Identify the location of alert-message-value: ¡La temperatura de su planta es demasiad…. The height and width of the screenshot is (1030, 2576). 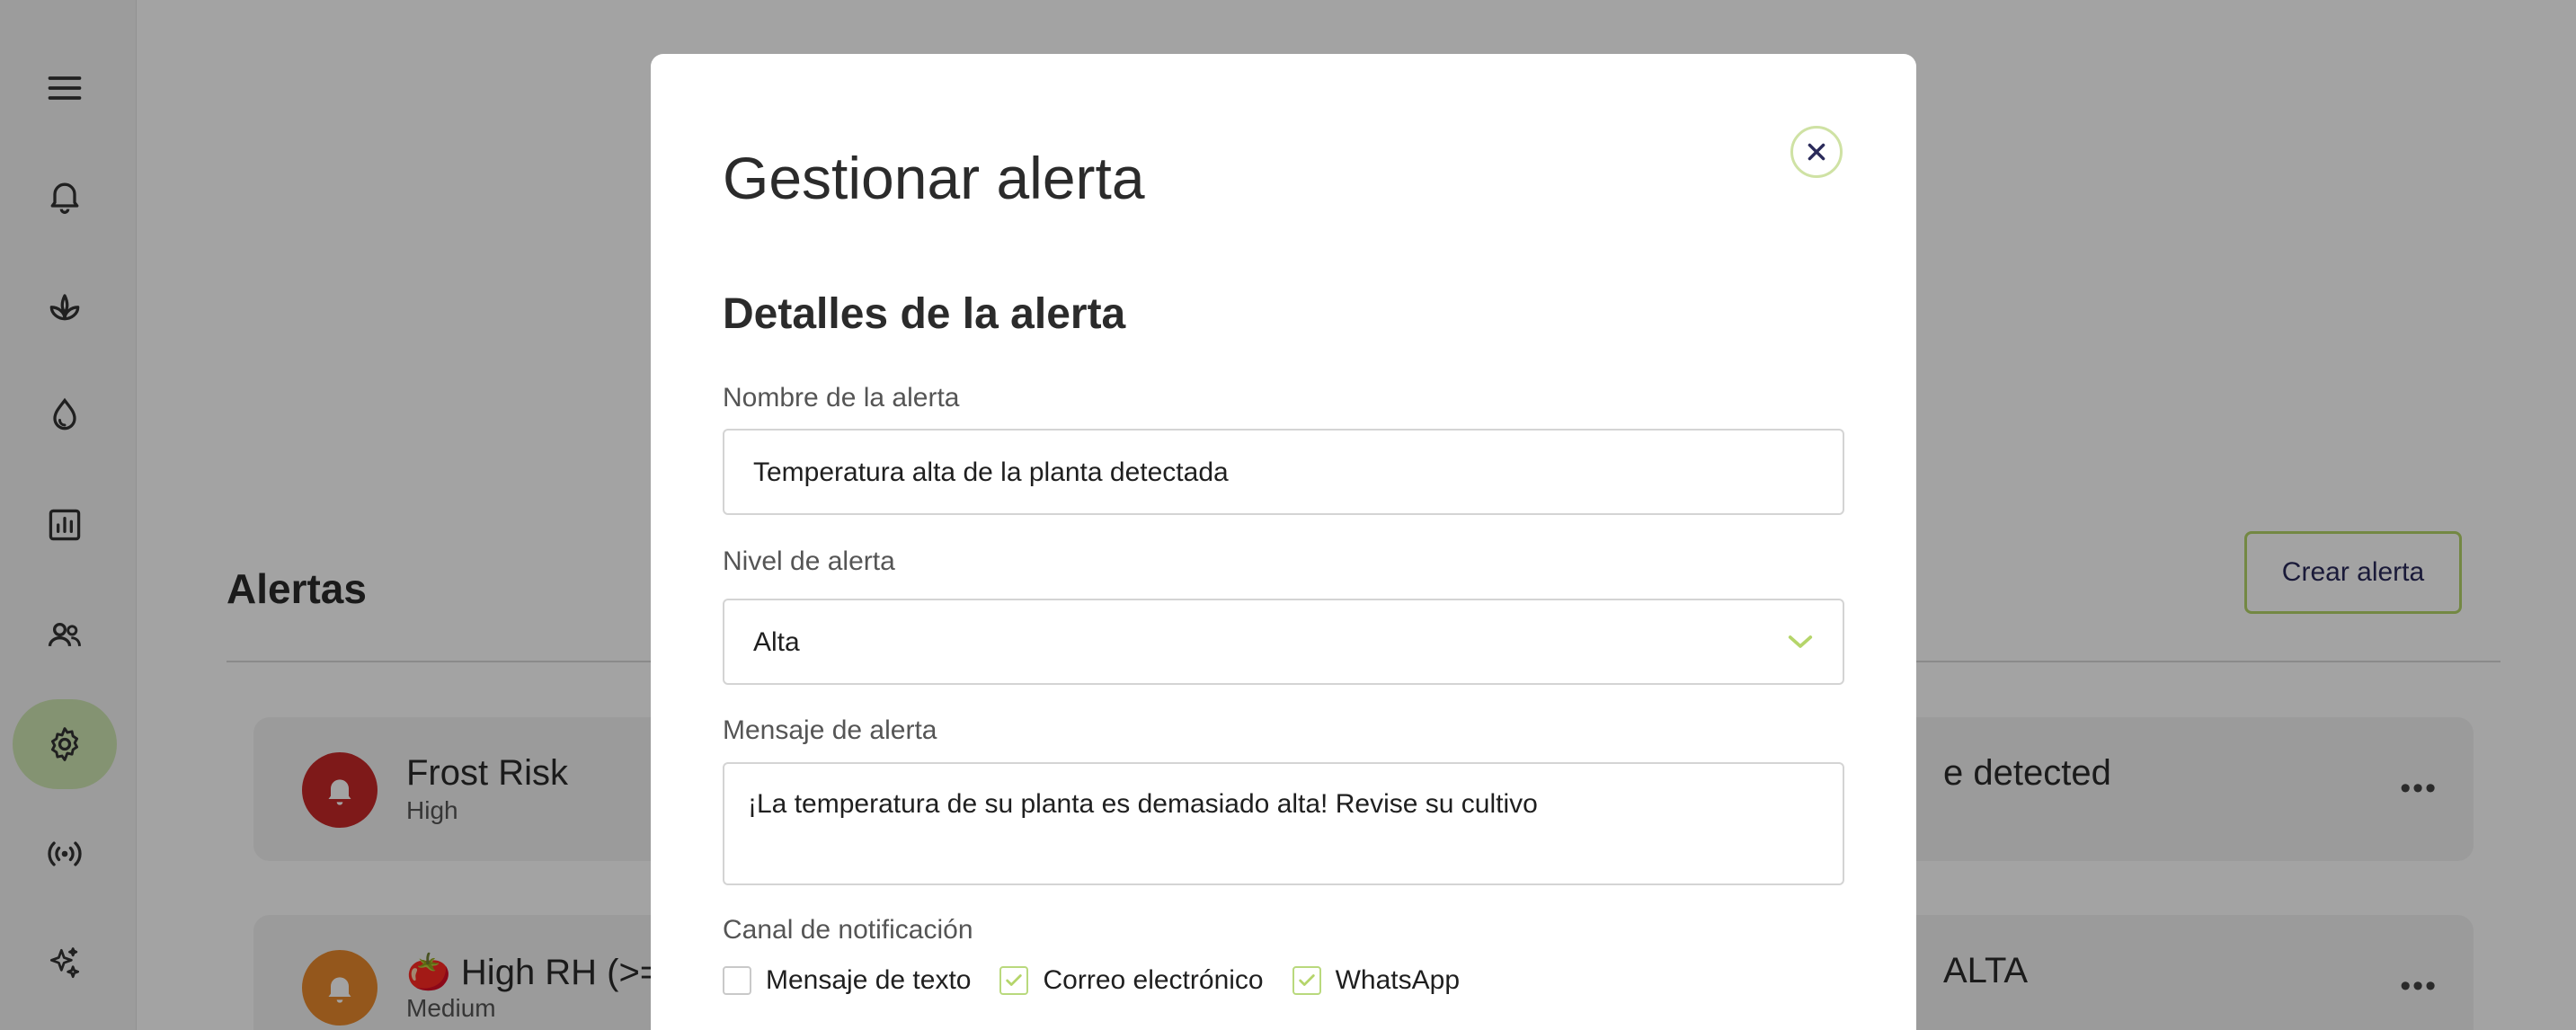
(1143, 804).